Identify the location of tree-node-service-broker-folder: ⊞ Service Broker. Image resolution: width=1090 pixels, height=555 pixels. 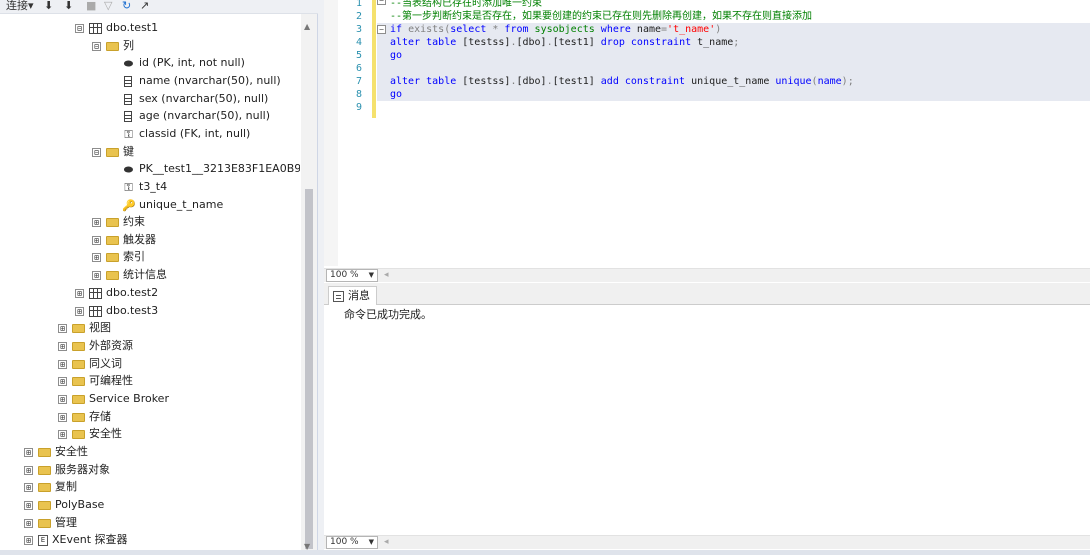
(113, 398).